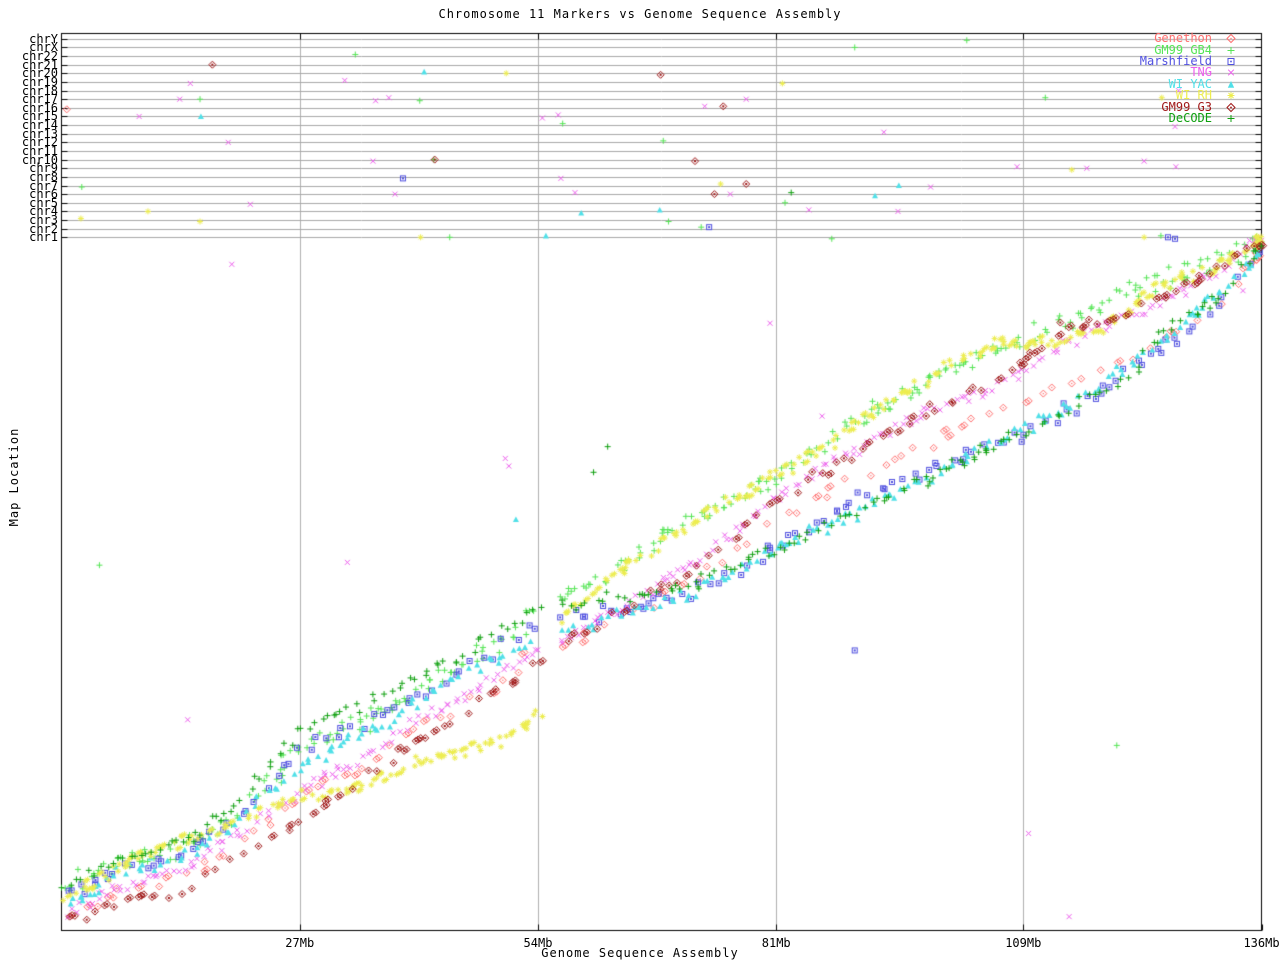  What do you see at coordinates (1133, 117) in the screenshot?
I see `legend-item-decode: DeCODE` at bounding box center [1133, 117].